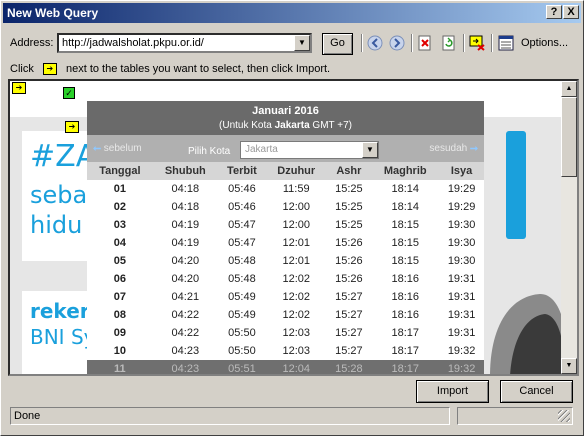 Image resolution: width=584 pixels, height=436 pixels. What do you see at coordinates (285, 315) in the screenshot?
I see `table-row: 08 04:22 05:49 12:02 15:27 18:16 19:31` at bounding box center [285, 315].